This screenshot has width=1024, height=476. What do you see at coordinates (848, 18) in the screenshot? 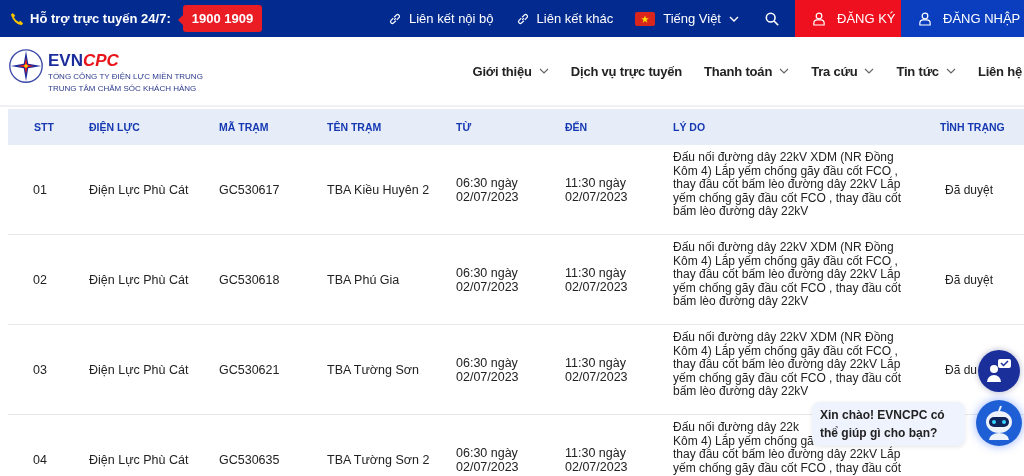
I see `register-button: ĐĂNG KÝ` at bounding box center [848, 18].